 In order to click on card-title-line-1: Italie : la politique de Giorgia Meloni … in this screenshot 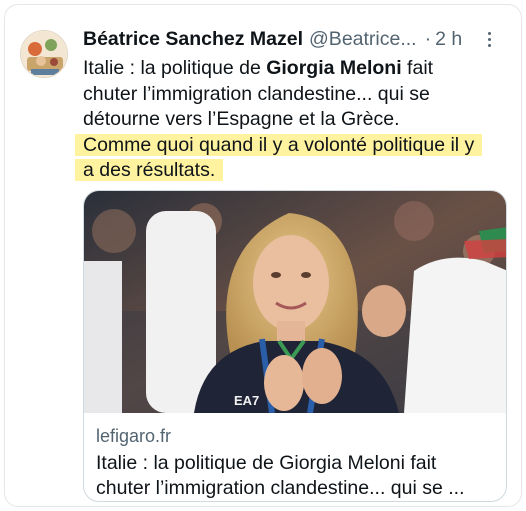, I will do `click(266, 463)`.